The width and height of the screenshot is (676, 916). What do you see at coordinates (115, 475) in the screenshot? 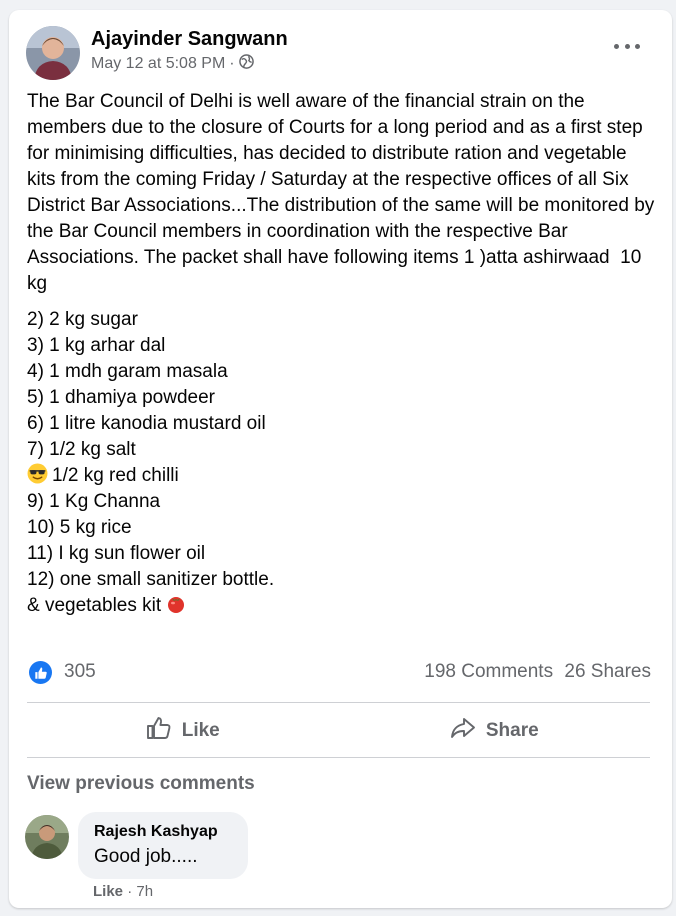
I see `list-item-text: 1/2 kg red chilli` at bounding box center [115, 475].